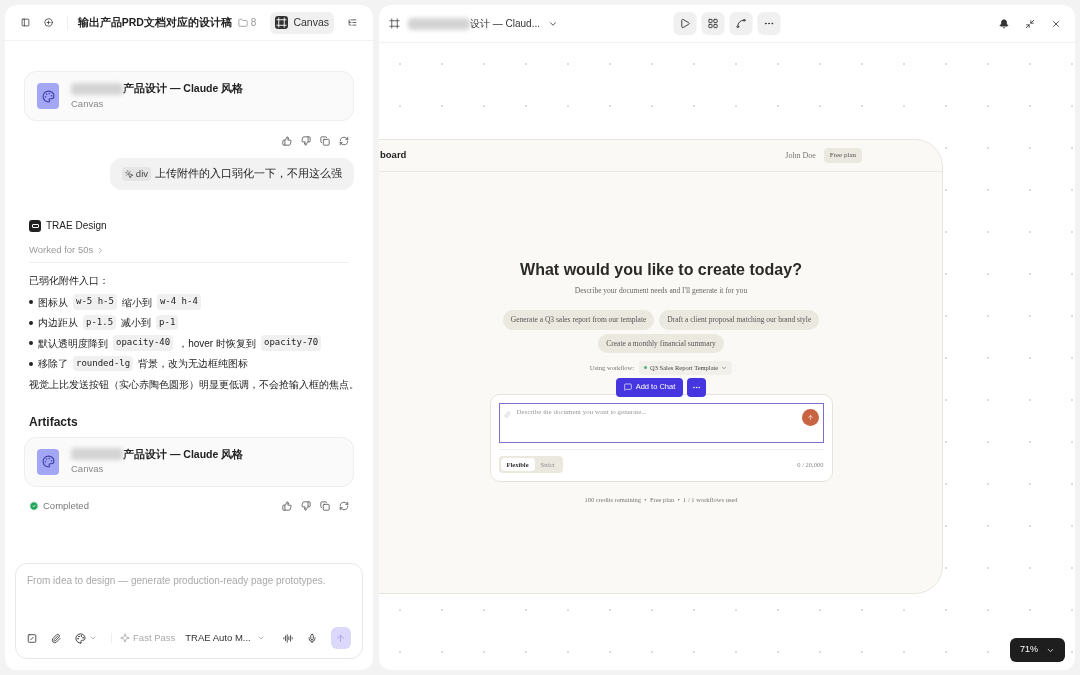  What do you see at coordinates (73, 343) in the screenshot?
I see `bullet-text: 默认透明度降到` at bounding box center [73, 343].